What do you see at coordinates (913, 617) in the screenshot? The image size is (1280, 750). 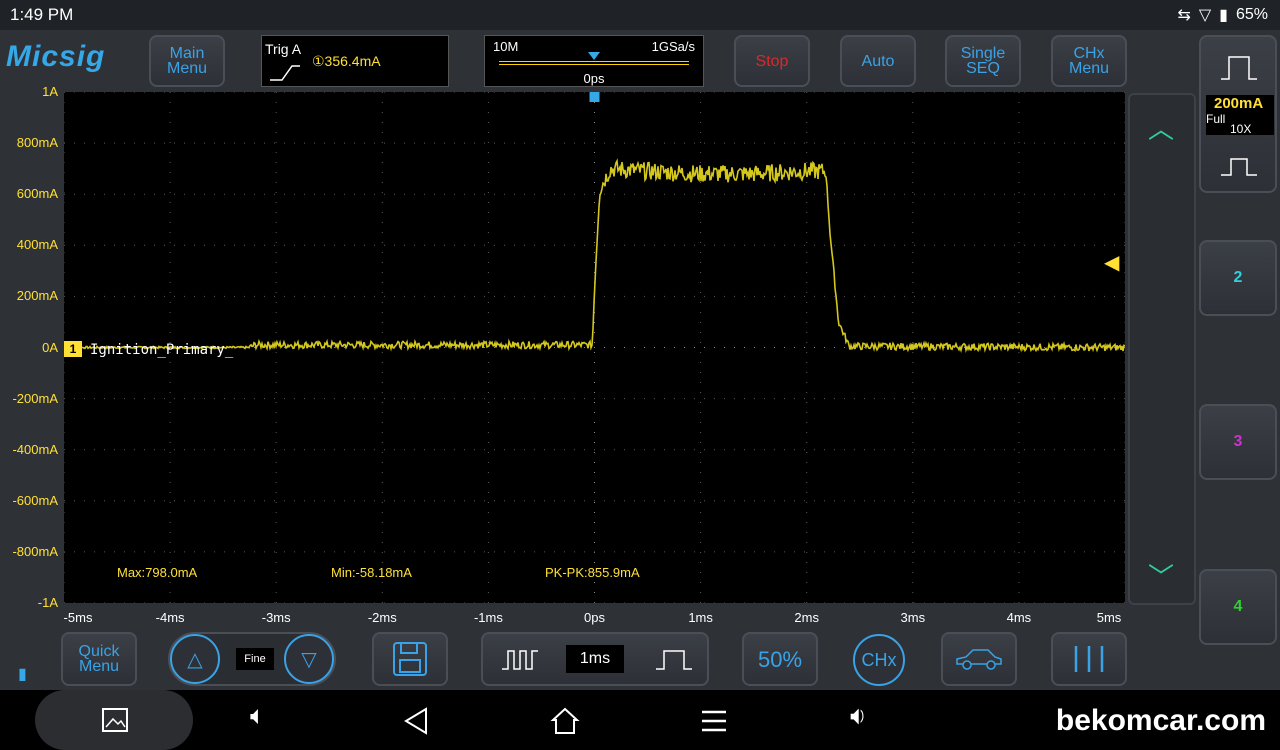 I see `x-tick-label: 3ms` at bounding box center [913, 617].